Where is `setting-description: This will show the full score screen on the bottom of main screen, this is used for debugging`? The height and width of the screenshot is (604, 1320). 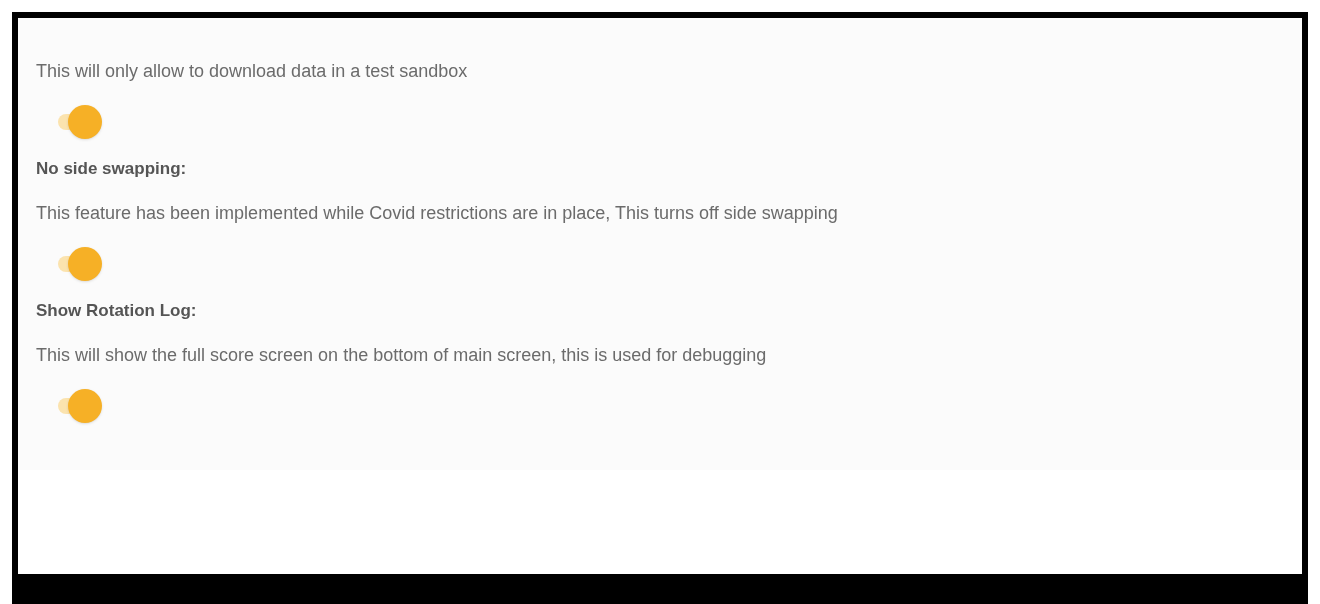
setting-description: This will show the full score screen on the bottom of main screen, this is used for debugging is located at coordinates (402, 355).